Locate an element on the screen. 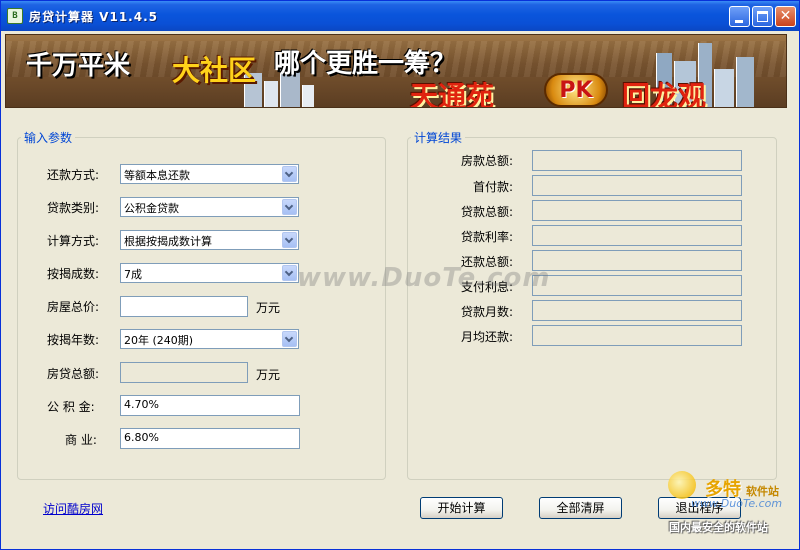 The image size is (800, 550). result-field-monthly-payment is located at coordinates (637, 335).